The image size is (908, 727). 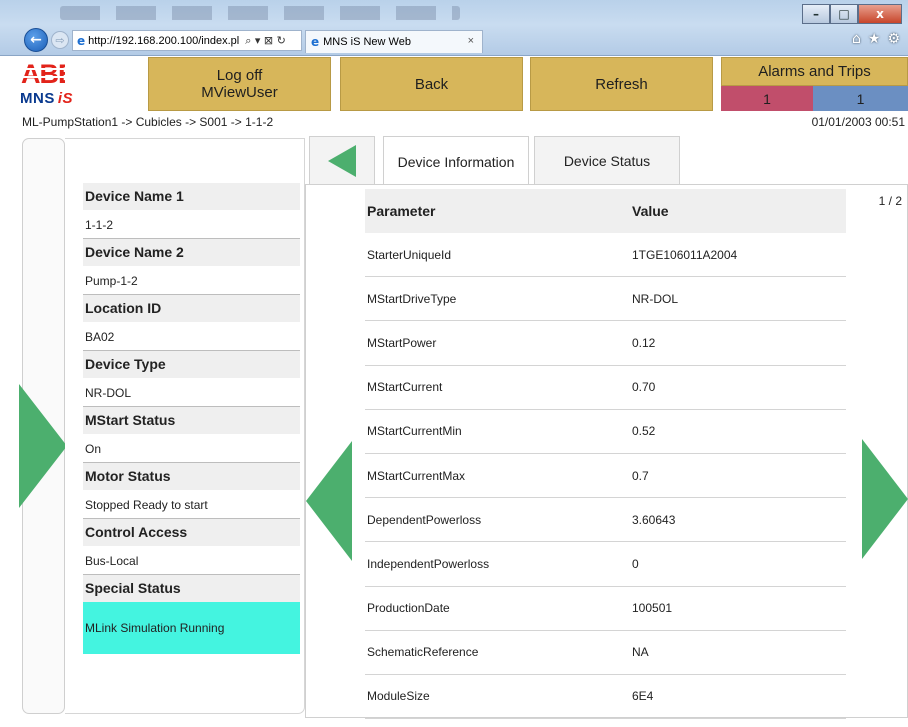 What do you see at coordinates (814, 71) in the screenshot?
I see `alarms-and-trips-title: Alarms and Trips` at bounding box center [814, 71].